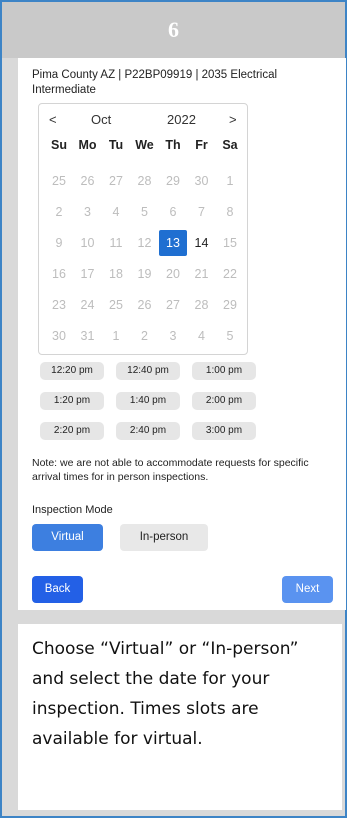 The image size is (347, 818). Describe the element at coordinates (101, 119) in the screenshot. I see `month-select: Oct` at that location.